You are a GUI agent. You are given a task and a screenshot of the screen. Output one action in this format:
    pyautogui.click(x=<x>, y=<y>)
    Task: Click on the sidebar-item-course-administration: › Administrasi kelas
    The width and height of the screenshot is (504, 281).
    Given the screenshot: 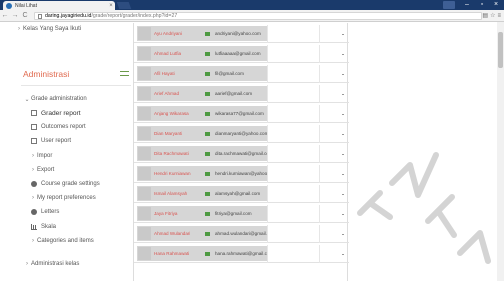 What is the action you would take?
    pyautogui.click(x=51, y=264)
    